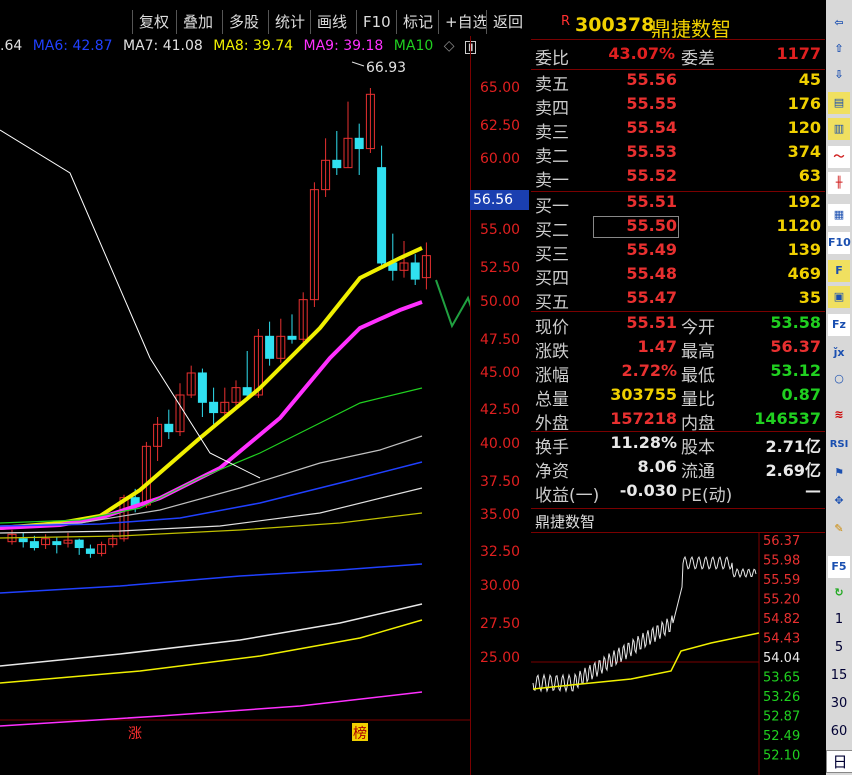 The height and width of the screenshot is (775, 852). Describe the element at coordinates (678, 445) in the screenshot. I see `stats2-row: 换手 11.28% 股本 2.71亿` at that location.